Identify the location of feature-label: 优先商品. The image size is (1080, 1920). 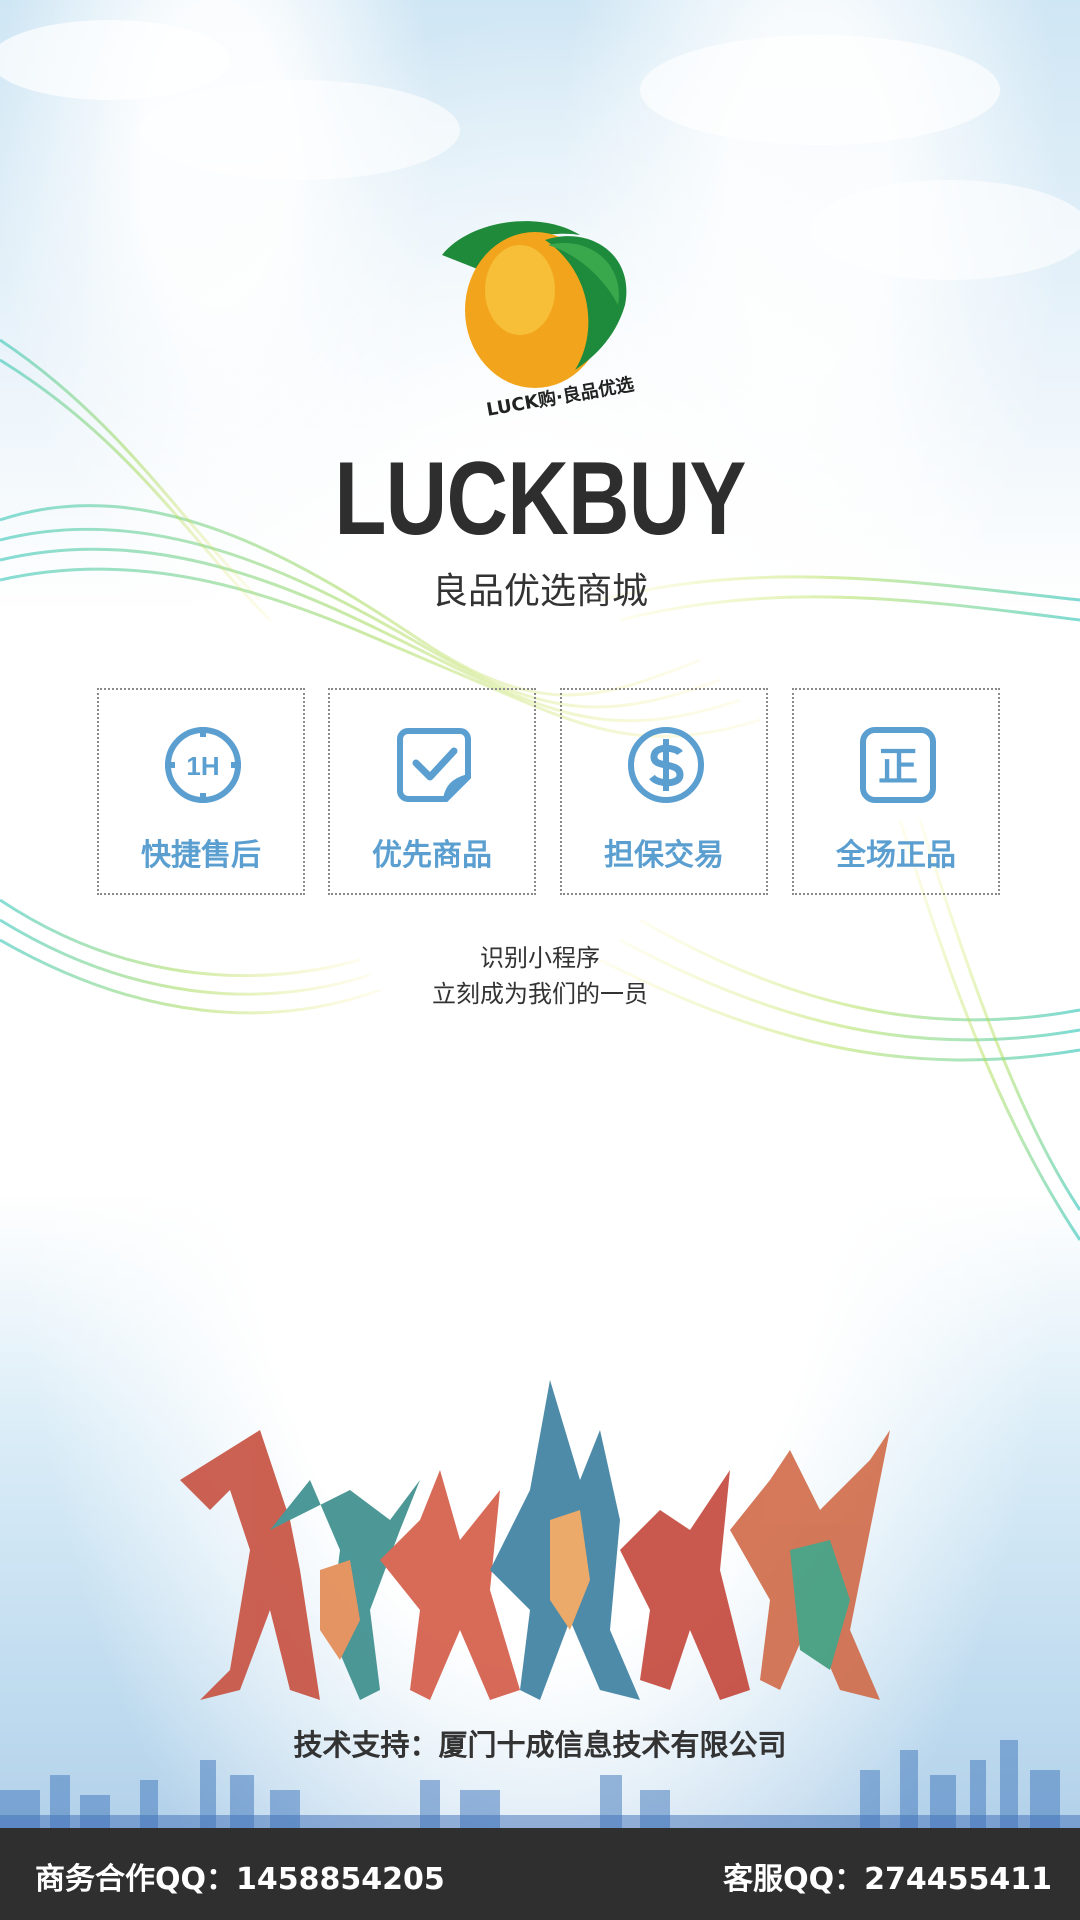
(432, 855).